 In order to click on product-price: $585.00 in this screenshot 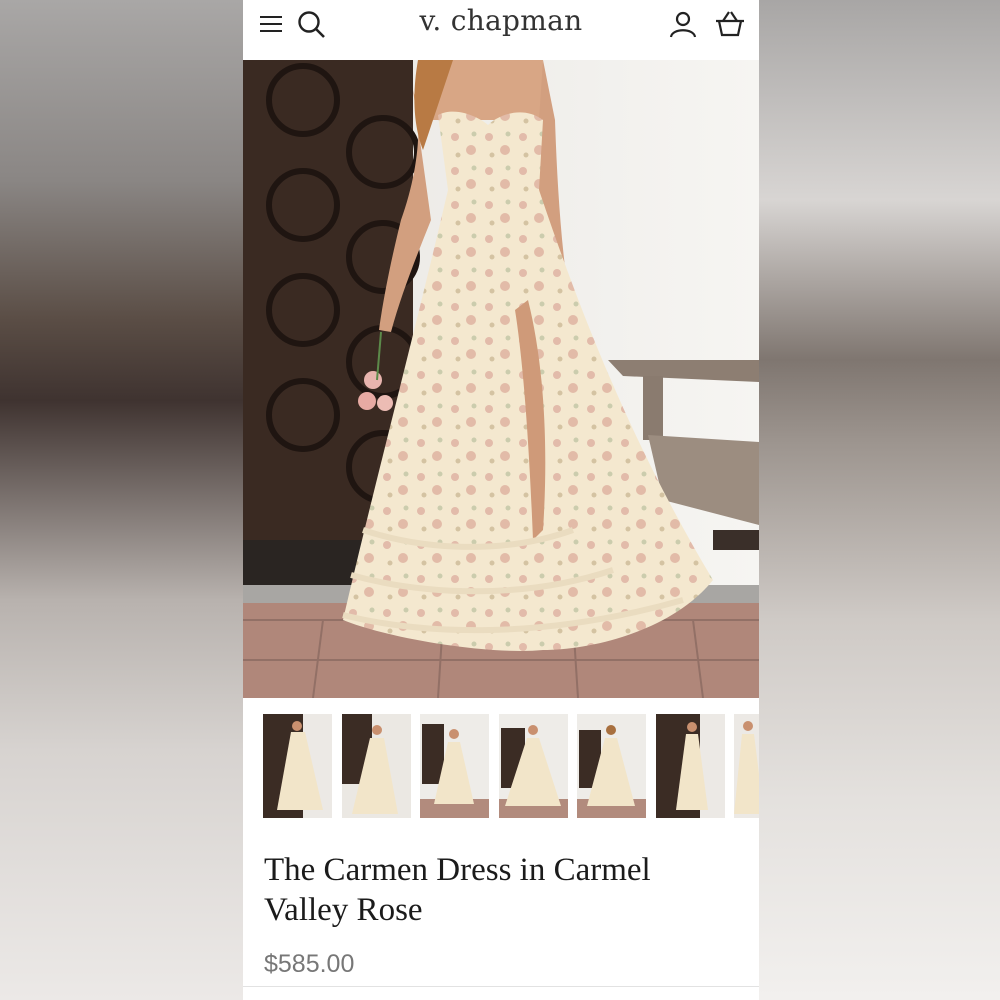, I will do `click(309, 964)`.